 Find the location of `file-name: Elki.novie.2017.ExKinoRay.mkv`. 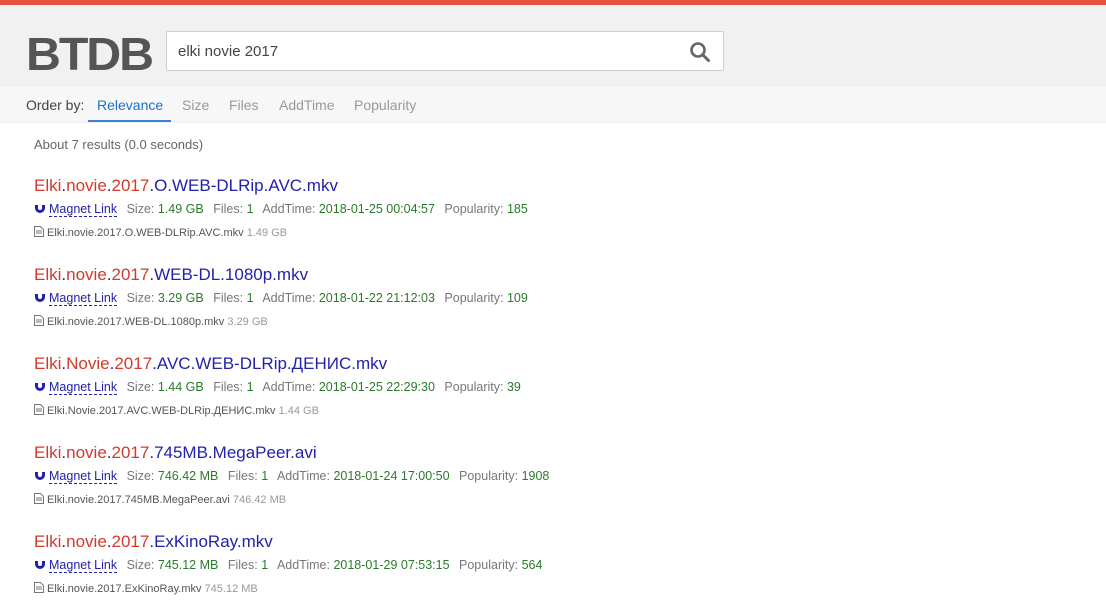

file-name: Elki.novie.2017.ExKinoRay.mkv is located at coordinates (124, 589).